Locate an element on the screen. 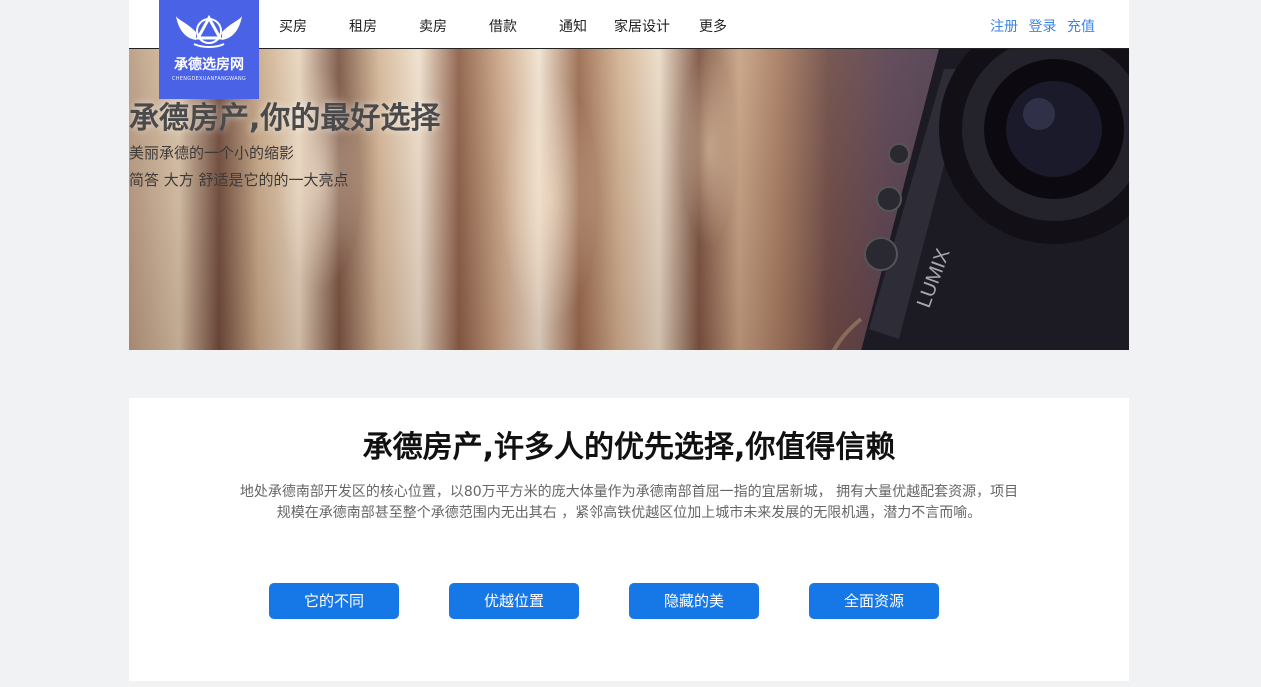 Image resolution: width=1261 pixels, height=687 pixels. hero-title: 承德房产,你的最好选择 is located at coordinates (285, 118).